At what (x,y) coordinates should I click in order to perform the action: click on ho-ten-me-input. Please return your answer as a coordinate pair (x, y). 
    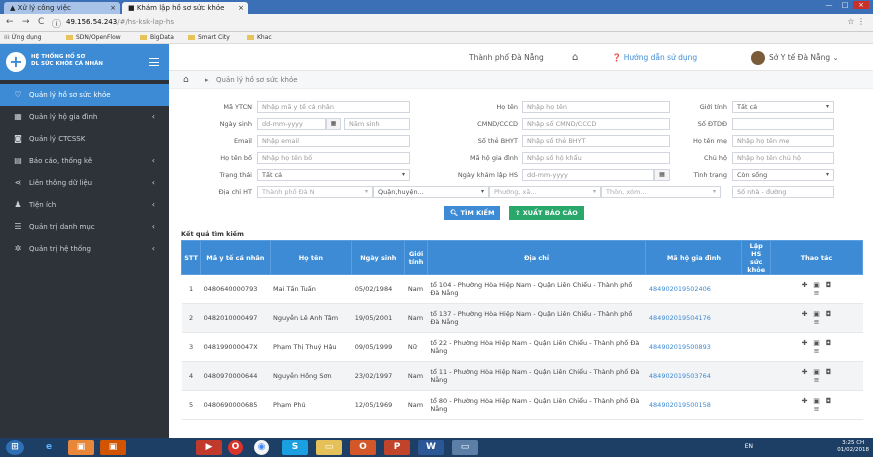
    Looking at the image, I should click on (783, 141).